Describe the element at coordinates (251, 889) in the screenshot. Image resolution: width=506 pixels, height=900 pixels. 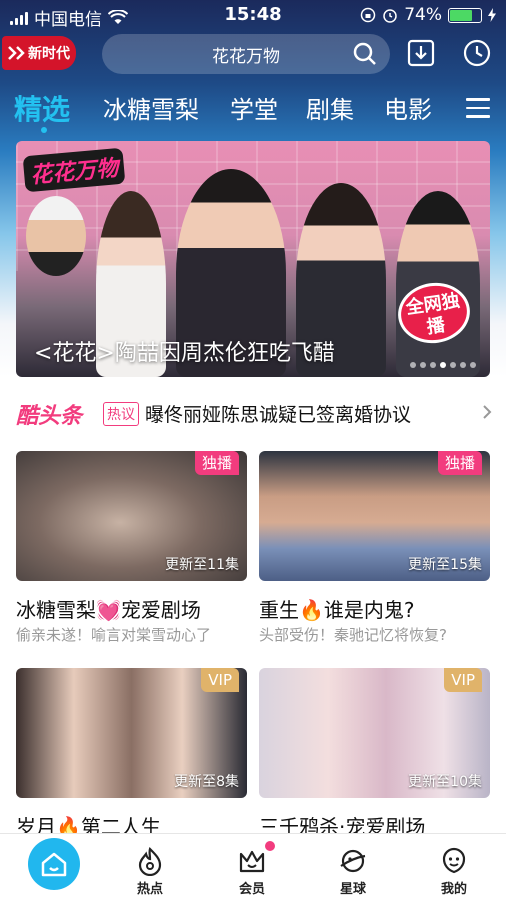
I see `nav-label: 会员` at that location.